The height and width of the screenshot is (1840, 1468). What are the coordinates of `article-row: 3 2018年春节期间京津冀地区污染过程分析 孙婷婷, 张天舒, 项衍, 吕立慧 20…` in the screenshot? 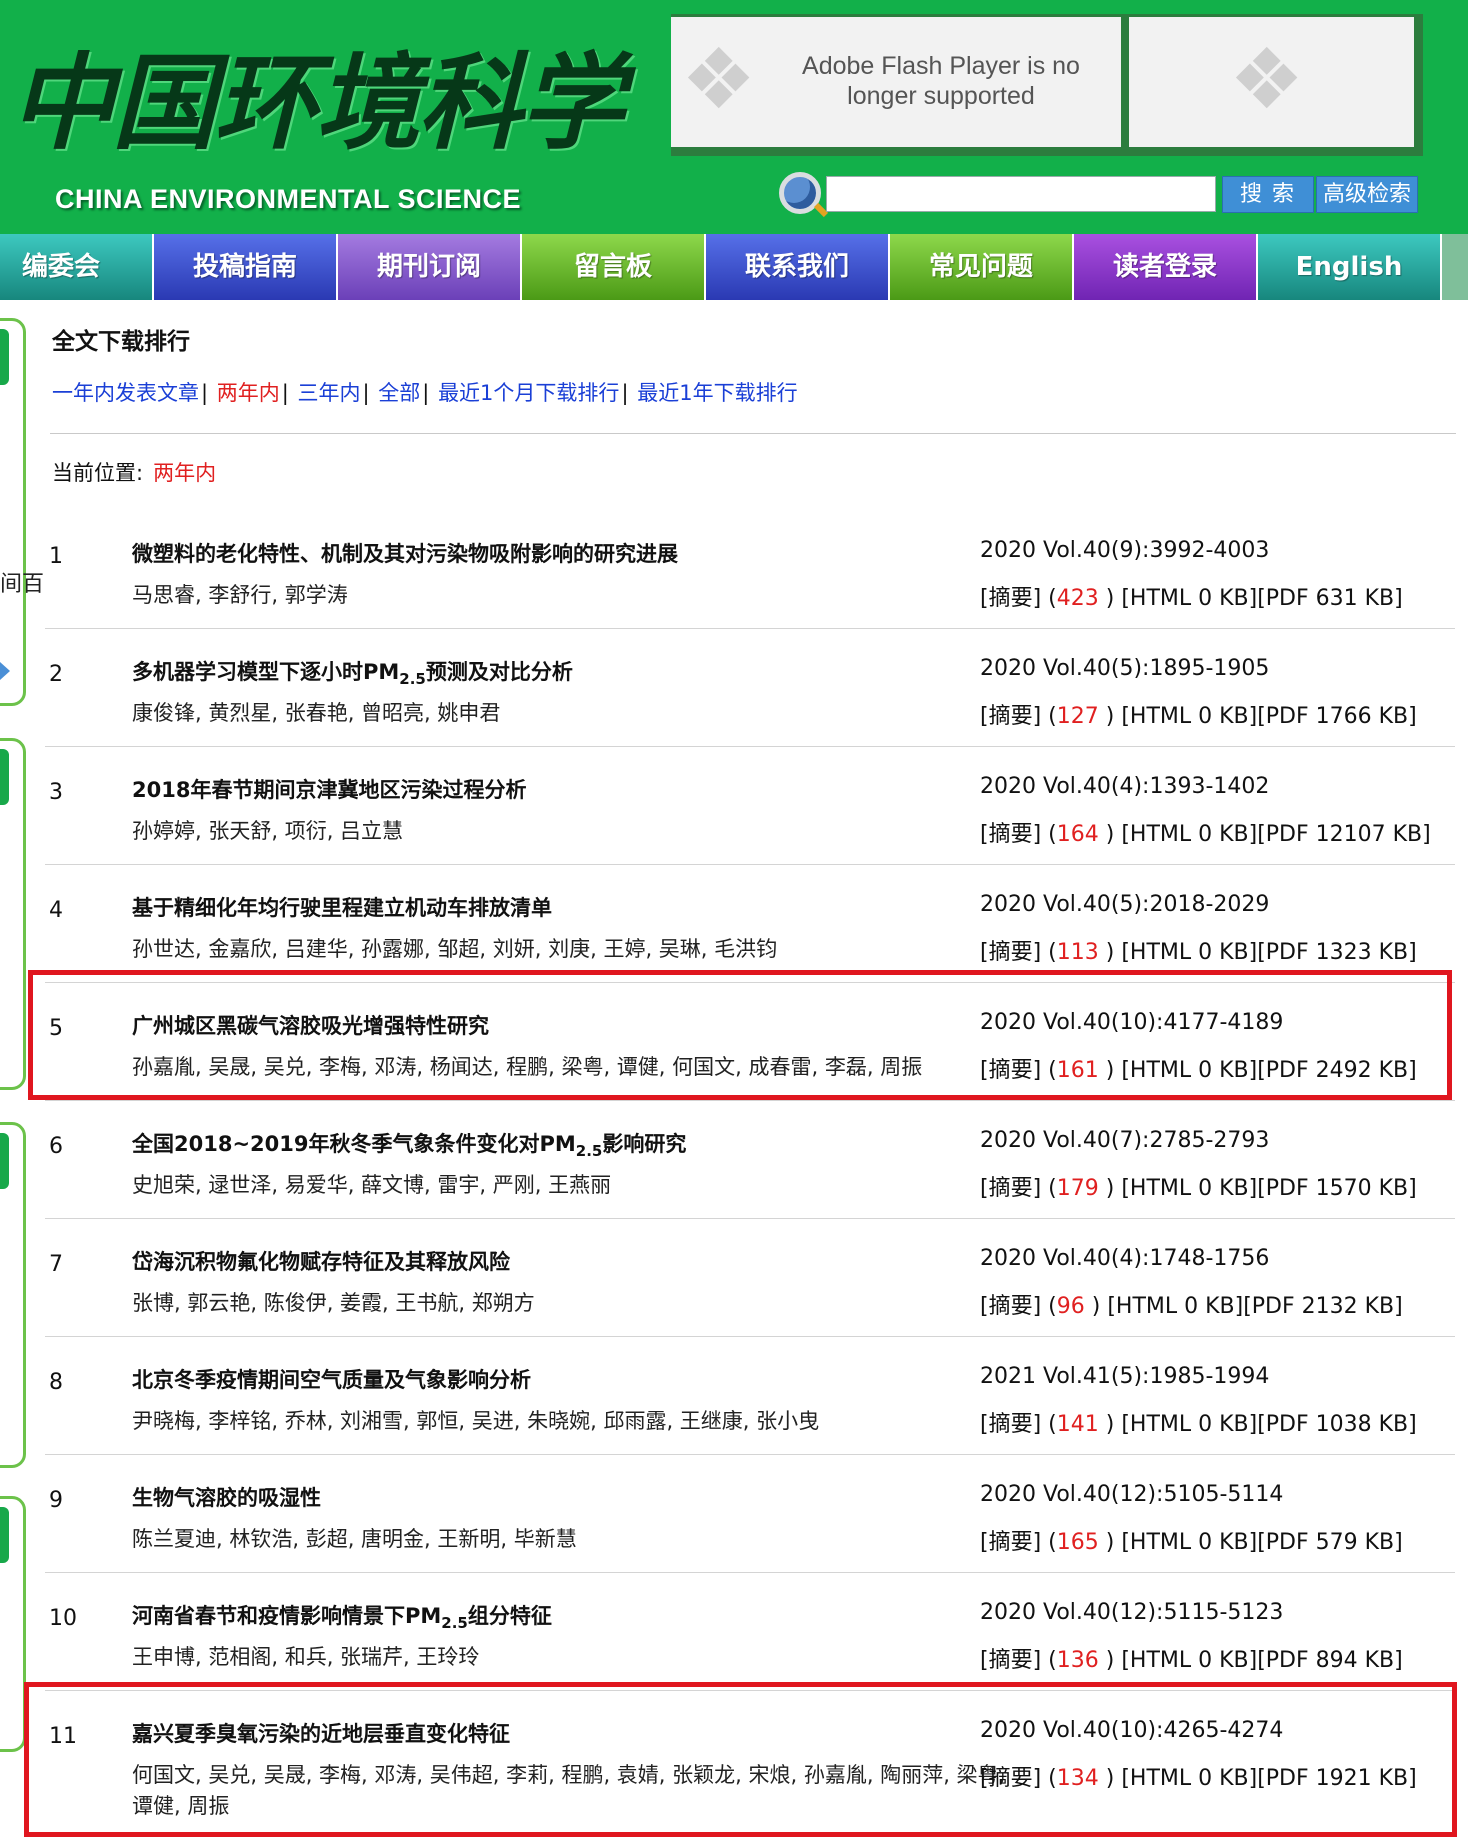 It's located at (750, 805).